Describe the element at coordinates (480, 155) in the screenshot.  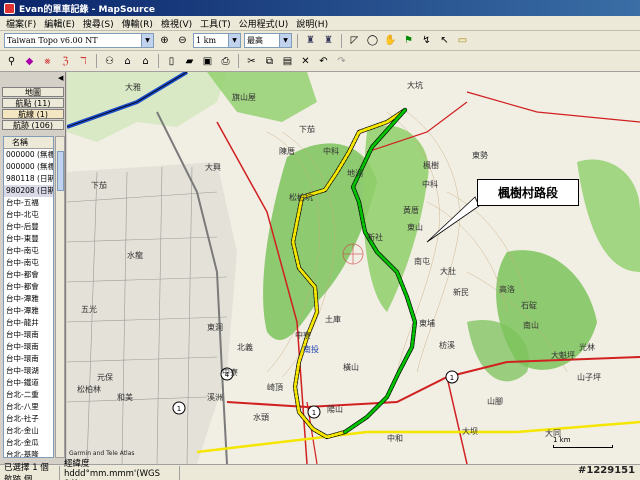
I see `map-label: 東勢` at that location.